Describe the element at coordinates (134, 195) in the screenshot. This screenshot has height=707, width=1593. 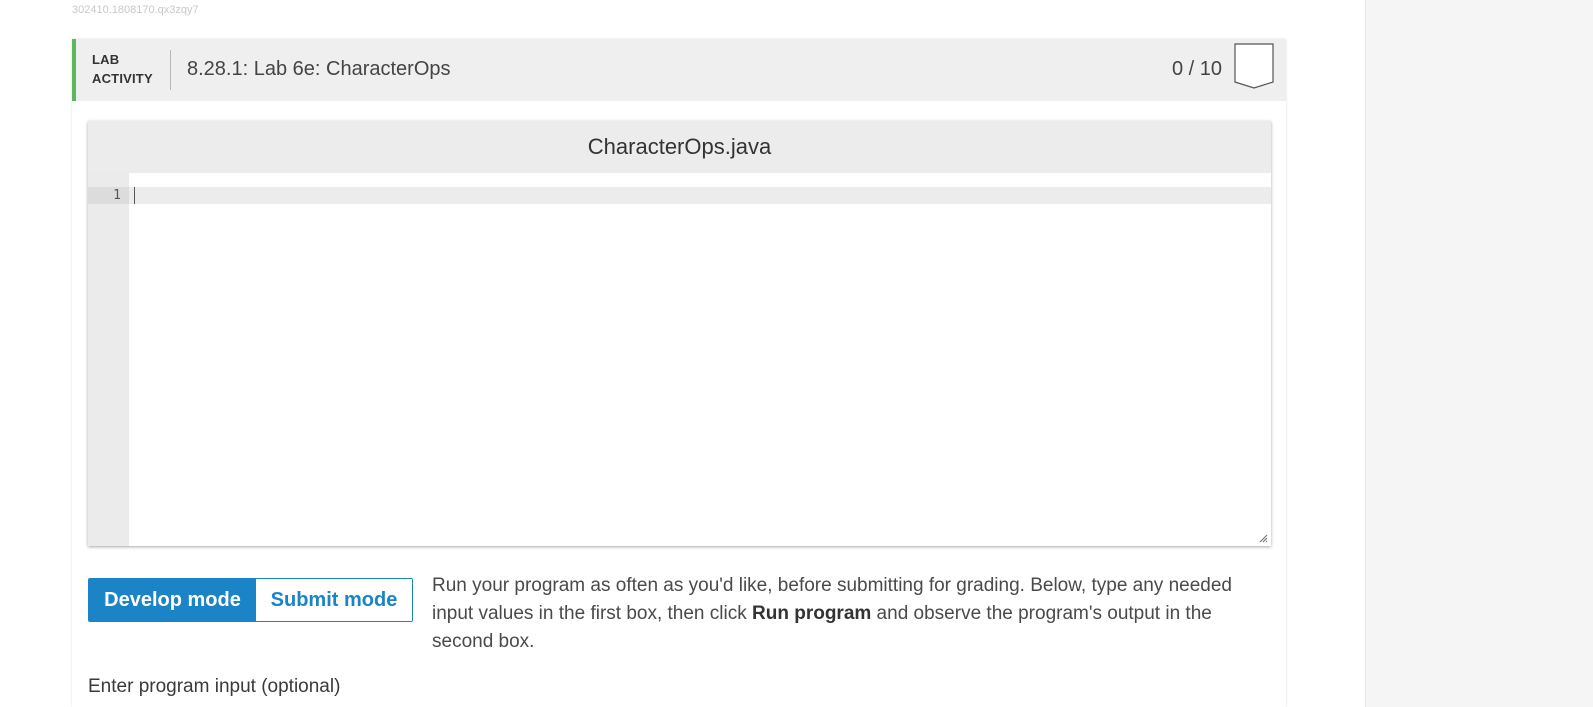
I see `text-caret` at that location.